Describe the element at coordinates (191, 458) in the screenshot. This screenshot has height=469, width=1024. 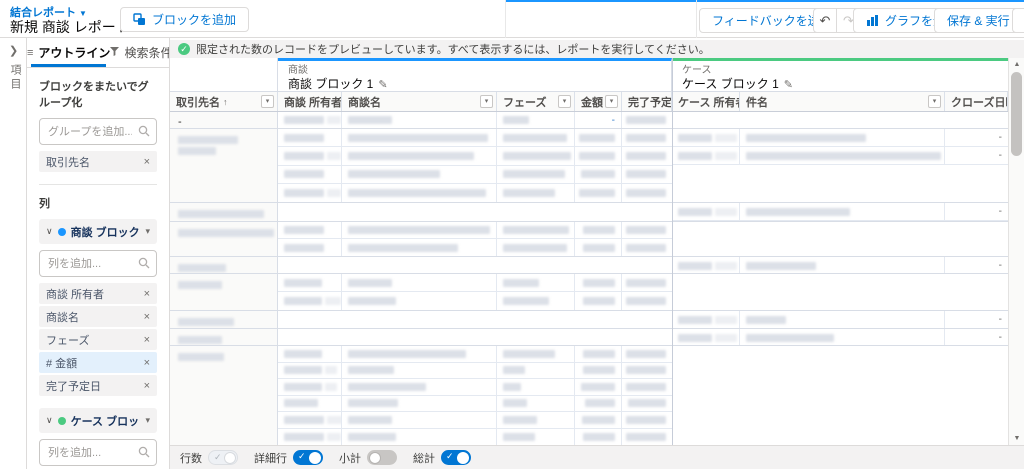
I see `toggle-label: 行数` at that location.